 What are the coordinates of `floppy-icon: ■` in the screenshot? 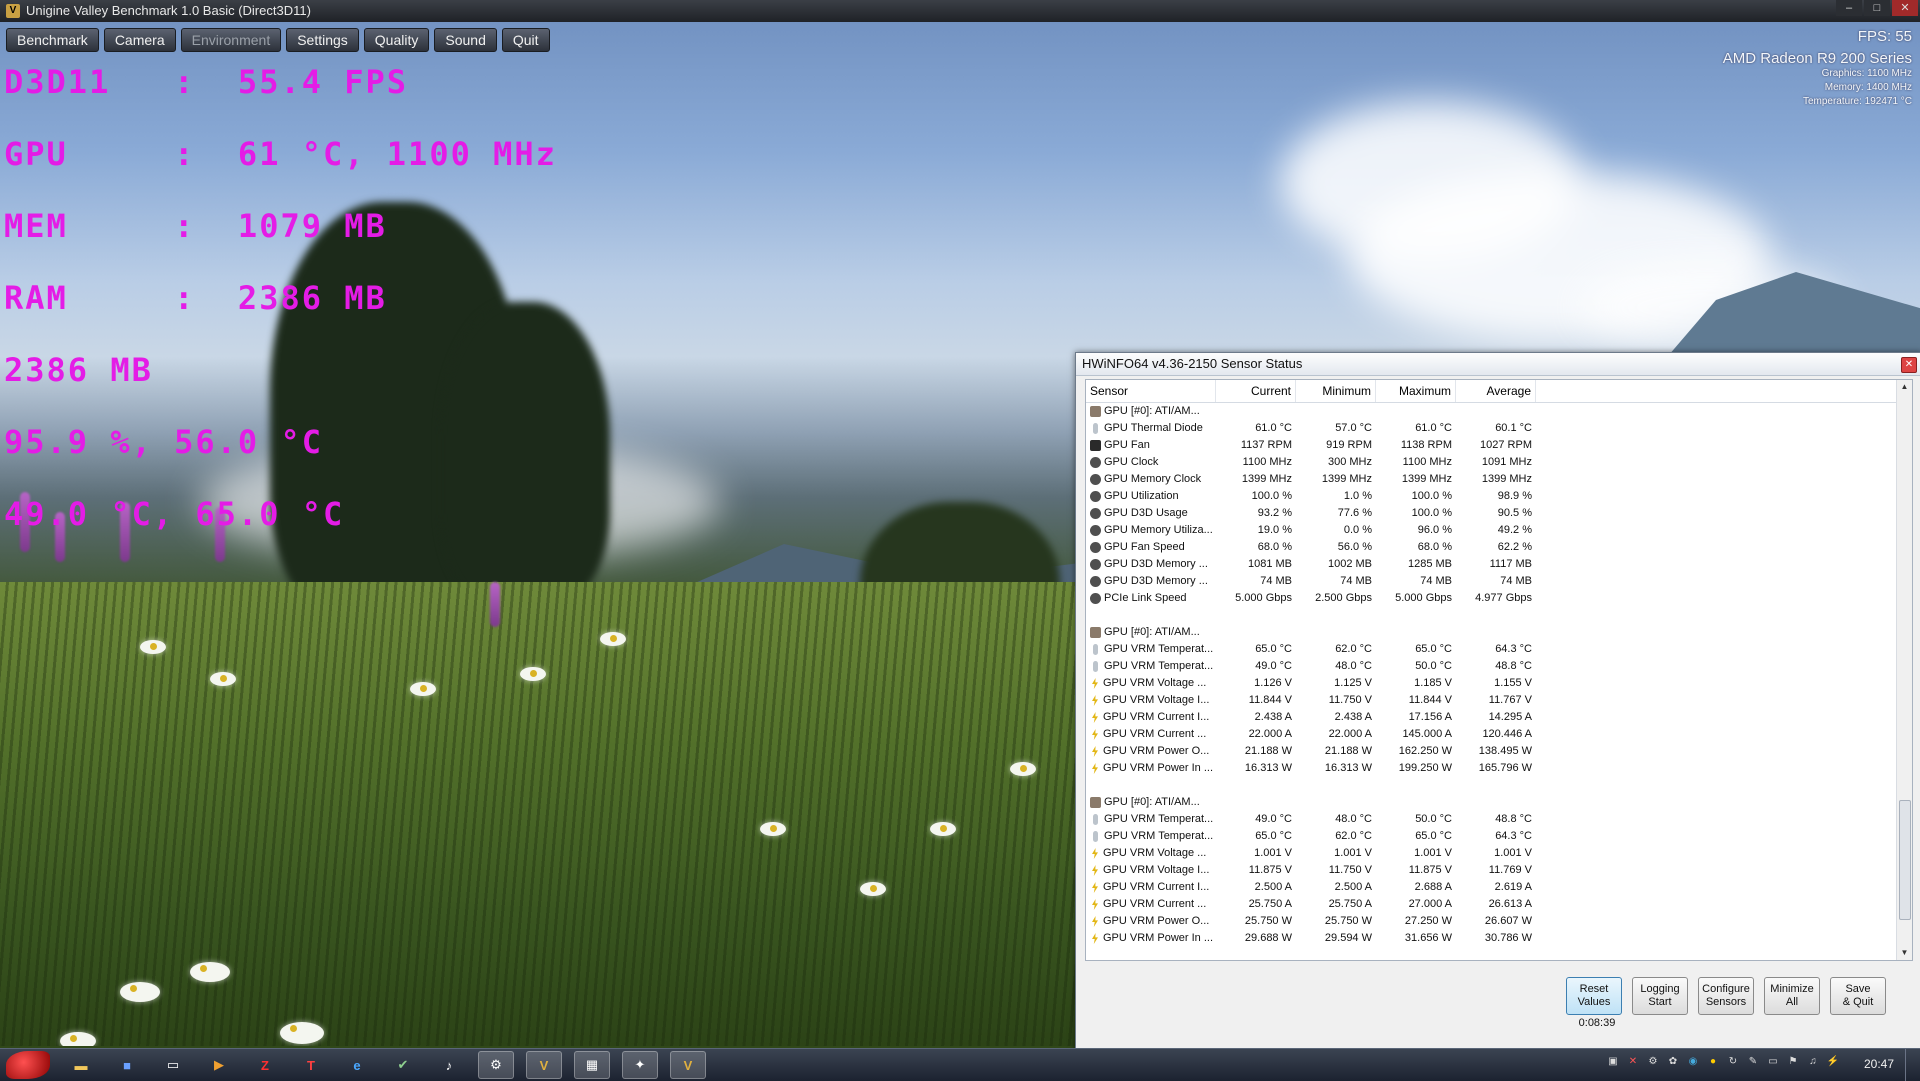 It's located at (127, 1065).